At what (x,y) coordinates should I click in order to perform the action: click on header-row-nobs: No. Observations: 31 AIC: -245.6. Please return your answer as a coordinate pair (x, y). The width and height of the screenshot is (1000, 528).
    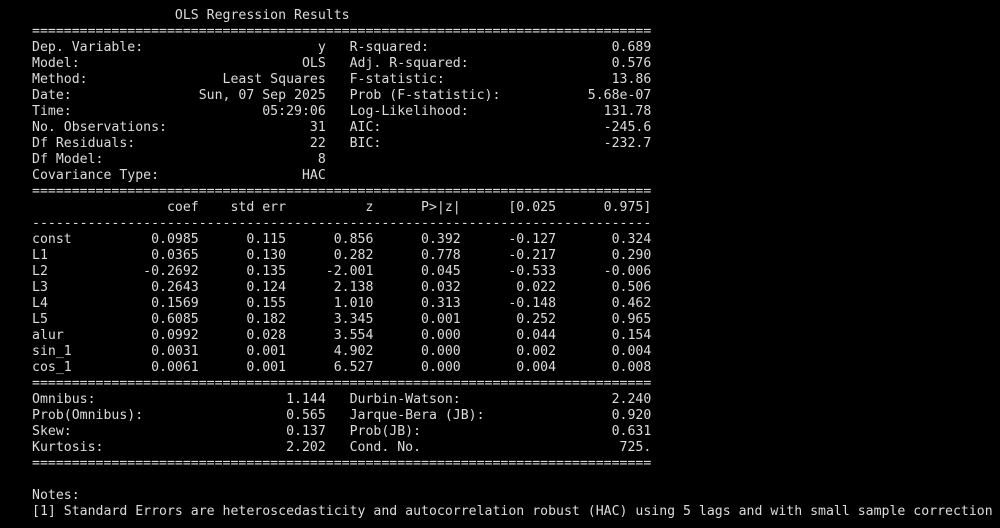
    Looking at the image, I should click on (342, 127).